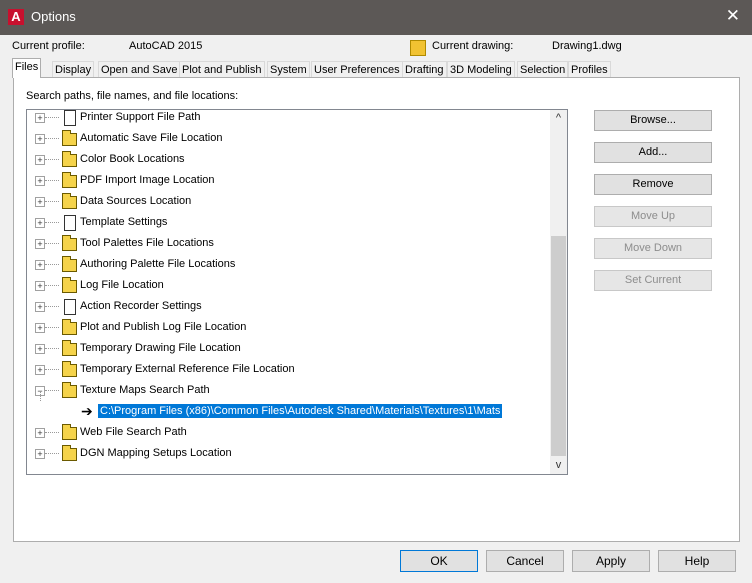 The height and width of the screenshot is (583, 752). Describe the element at coordinates (288, 69) in the screenshot. I see `tab-system: System` at that location.